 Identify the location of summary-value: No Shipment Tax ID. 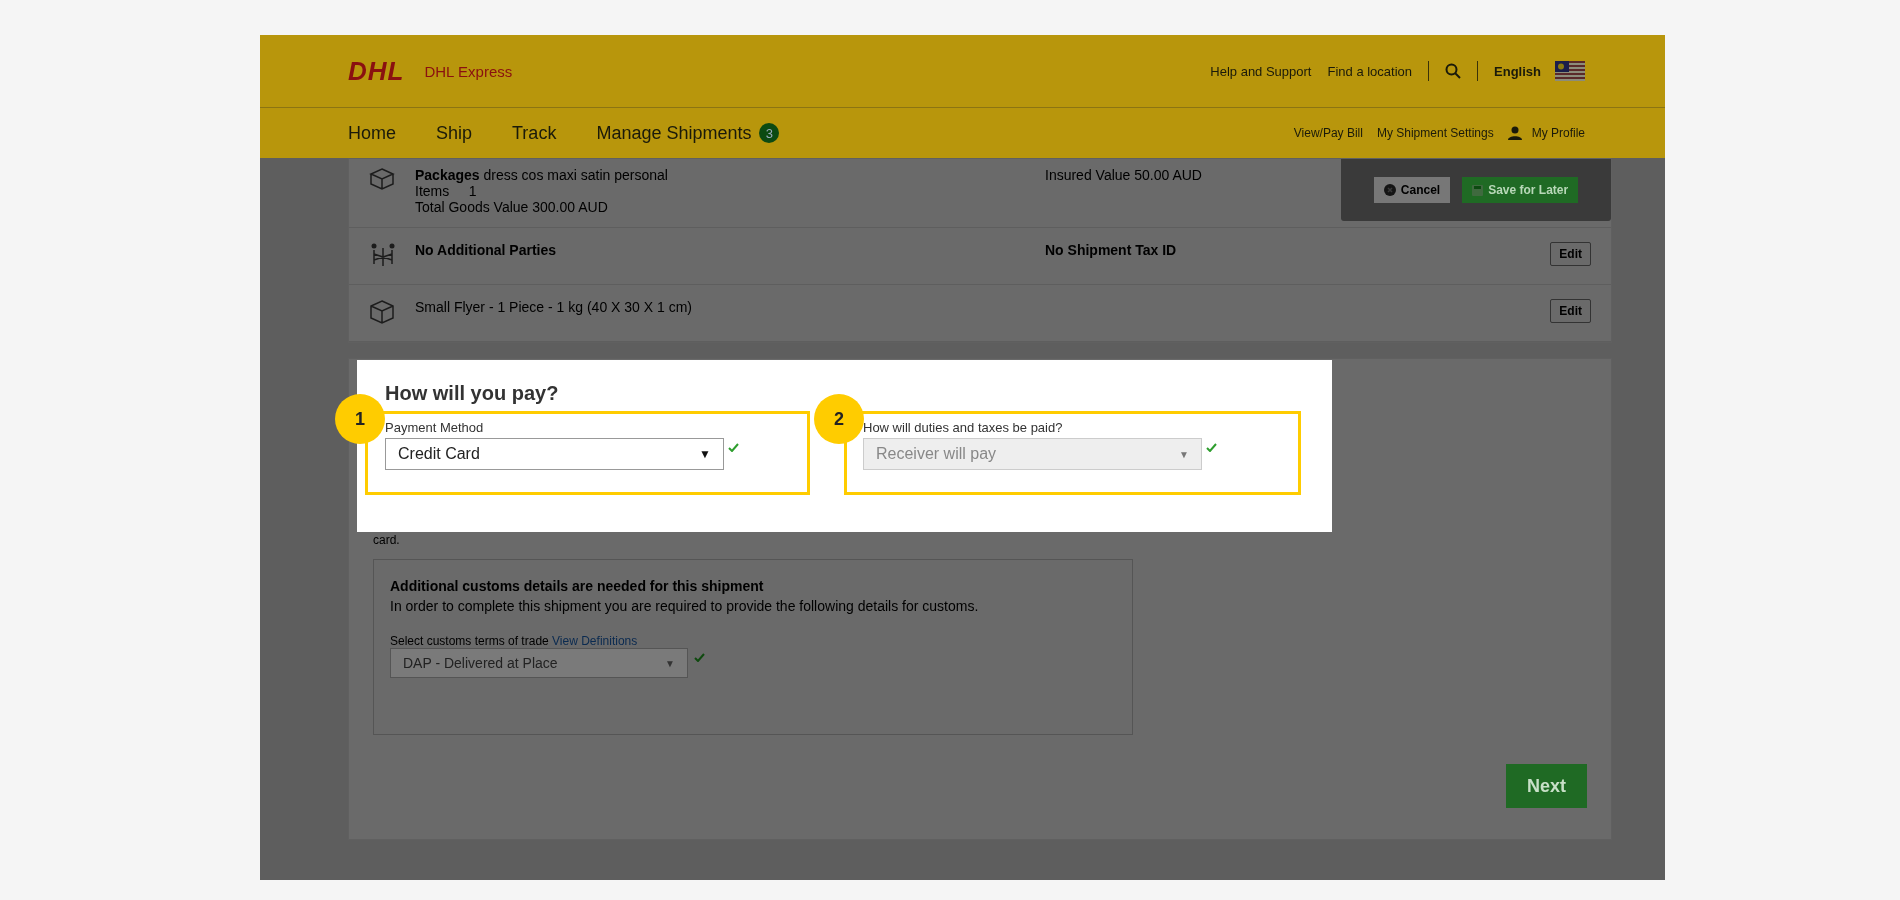
(1111, 250).